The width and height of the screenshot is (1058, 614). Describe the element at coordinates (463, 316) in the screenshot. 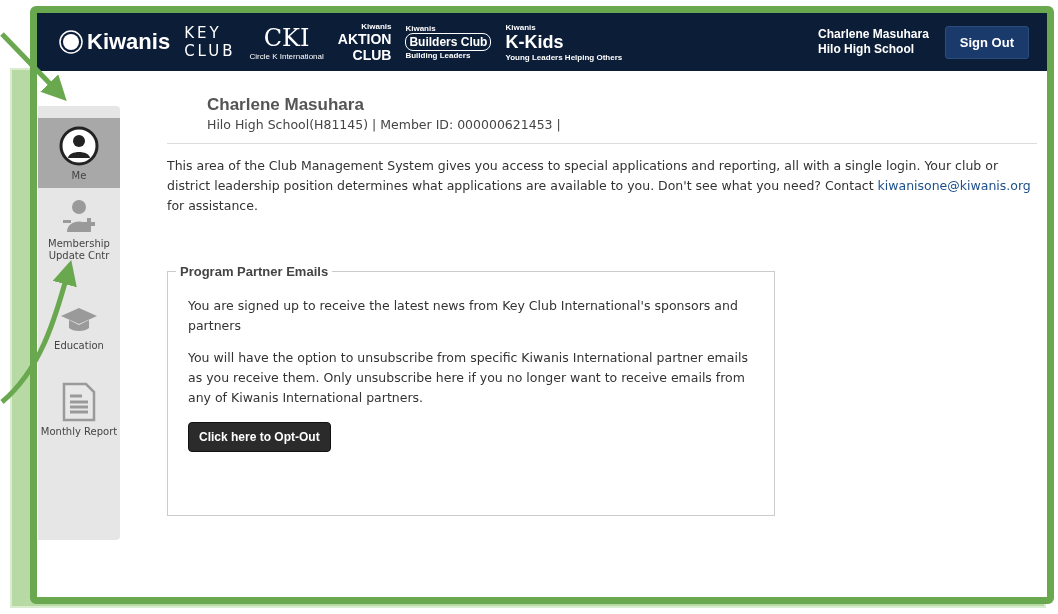

I see `panel-paragraph: You are signed up to receive the latest news from Key Club International's sponsors and partners` at that location.